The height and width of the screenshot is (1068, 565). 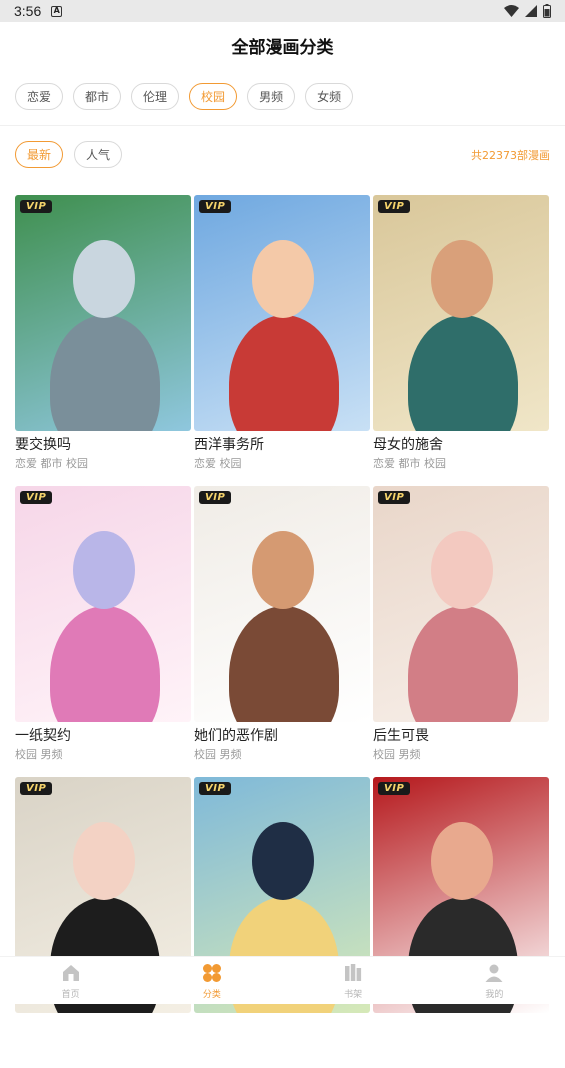 I want to click on category-chip-female: 女频, so click(x=329, y=96).